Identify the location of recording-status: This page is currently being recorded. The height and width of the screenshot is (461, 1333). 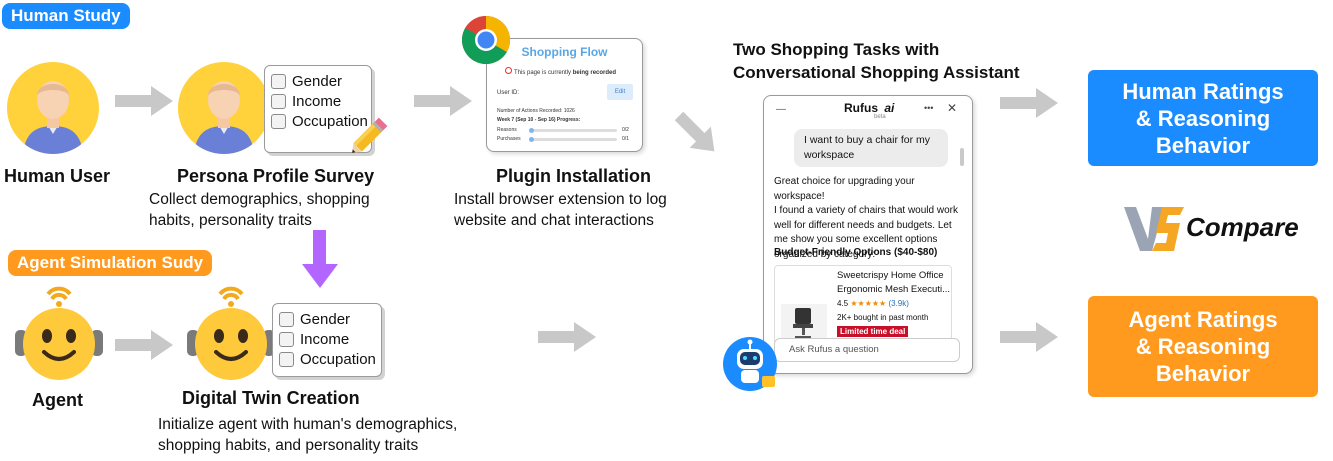
(560, 71).